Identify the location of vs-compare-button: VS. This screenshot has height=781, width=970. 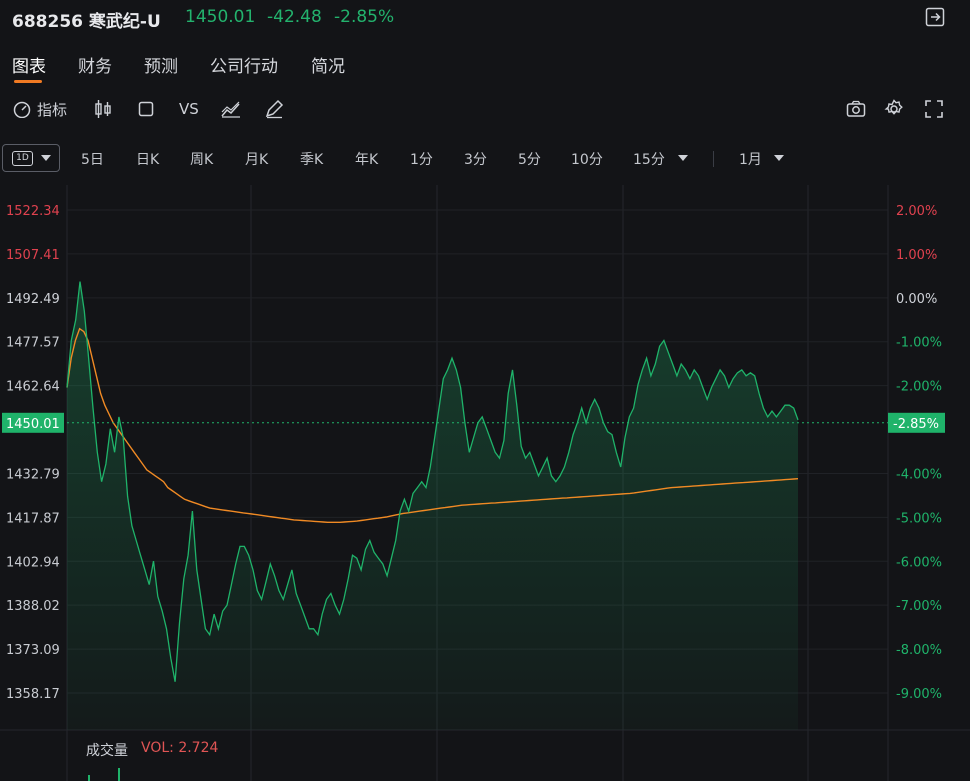
(189, 109).